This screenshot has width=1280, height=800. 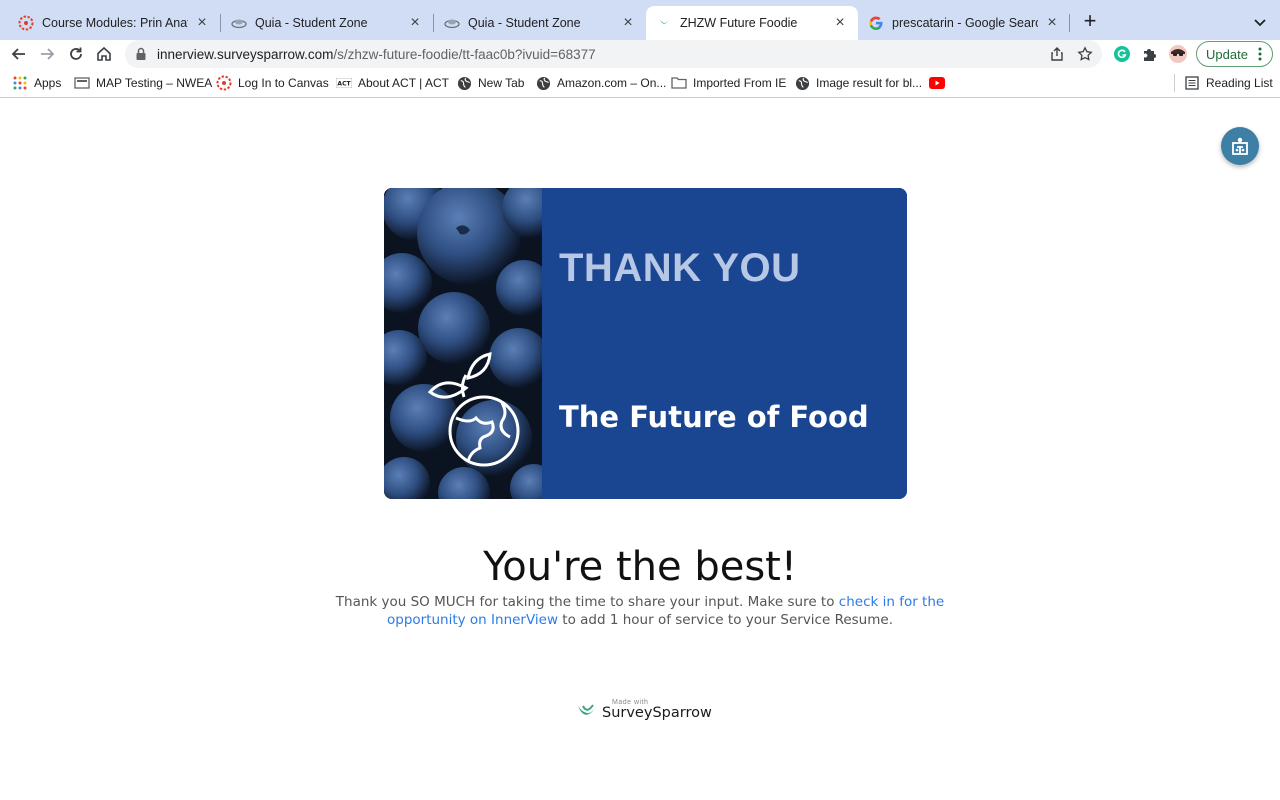 I want to click on youtube-icon, so click(x=937, y=83).